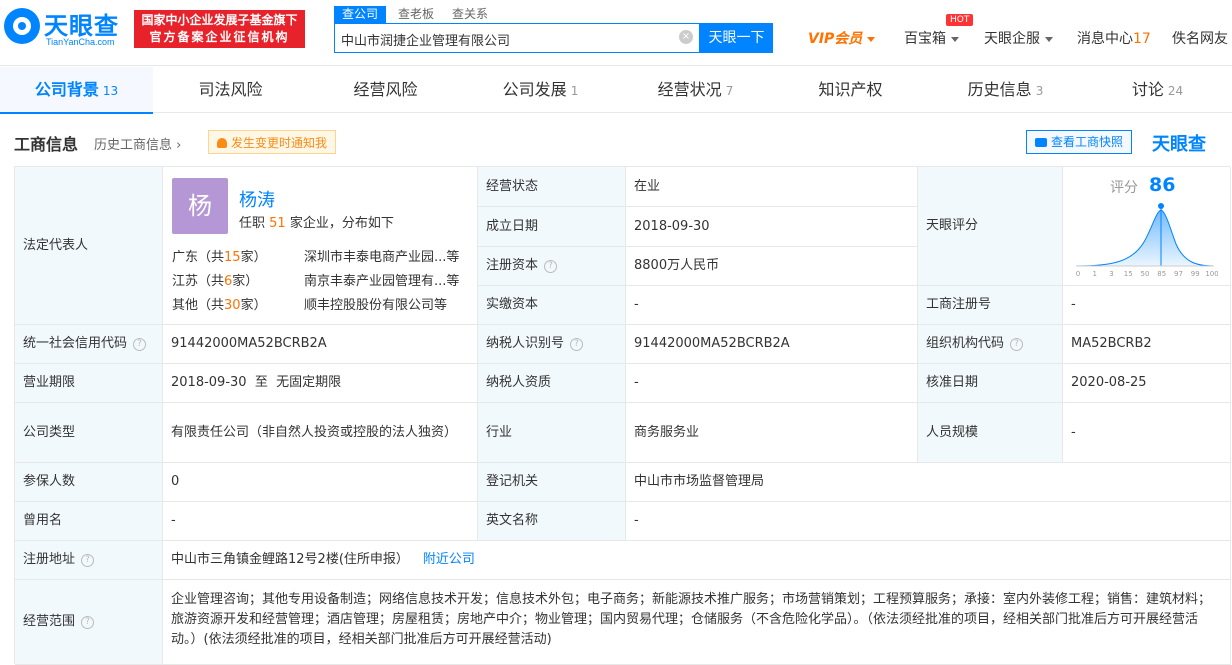 This screenshot has height=665, width=1232. Describe the element at coordinates (219, 255) in the screenshot. I see `region-label: 广东（共15家）` at that location.